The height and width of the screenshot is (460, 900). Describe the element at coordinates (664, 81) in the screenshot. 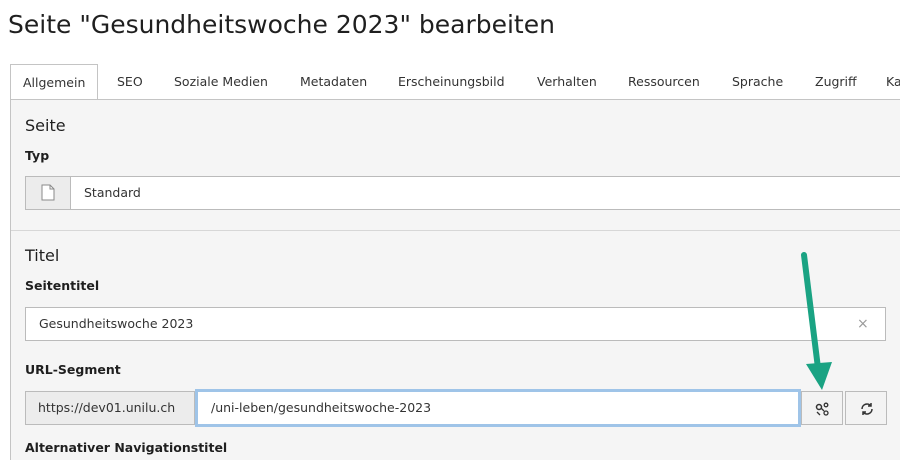

I see `tab-ressourcen: Ressourcen` at that location.